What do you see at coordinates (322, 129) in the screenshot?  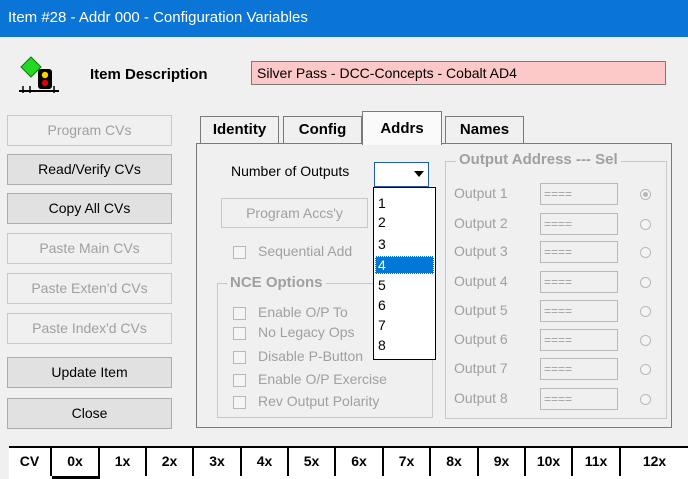 I see `tab-config: Config` at bounding box center [322, 129].